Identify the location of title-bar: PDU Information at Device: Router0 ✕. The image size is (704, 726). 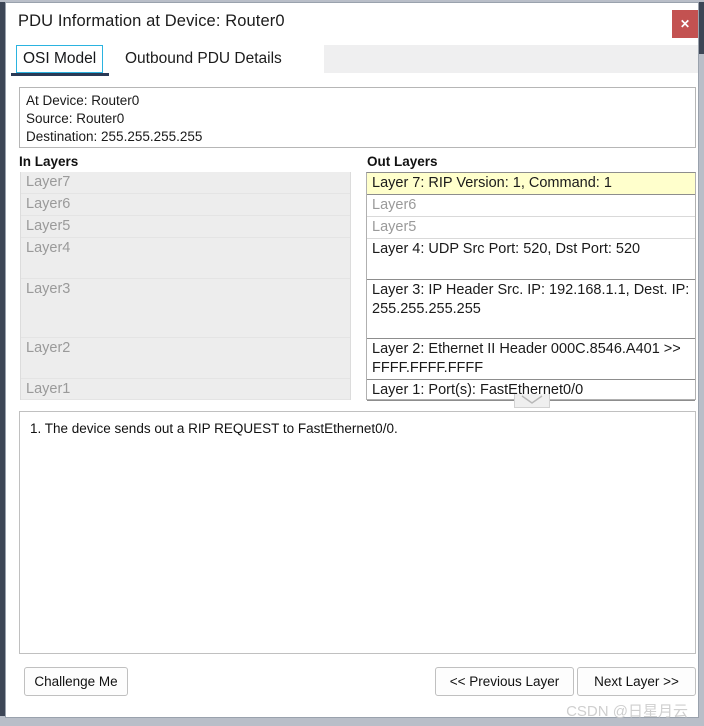
(352, 24).